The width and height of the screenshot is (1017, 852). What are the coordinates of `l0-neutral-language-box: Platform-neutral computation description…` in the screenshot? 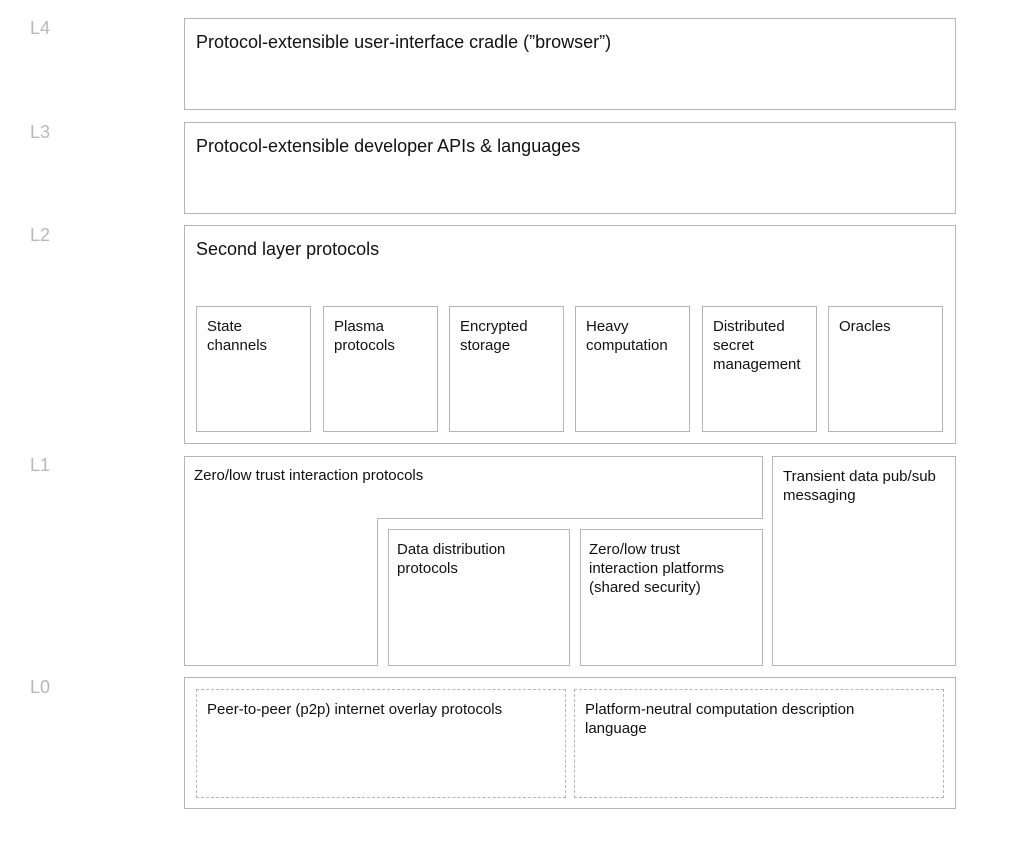 It's located at (759, 743).